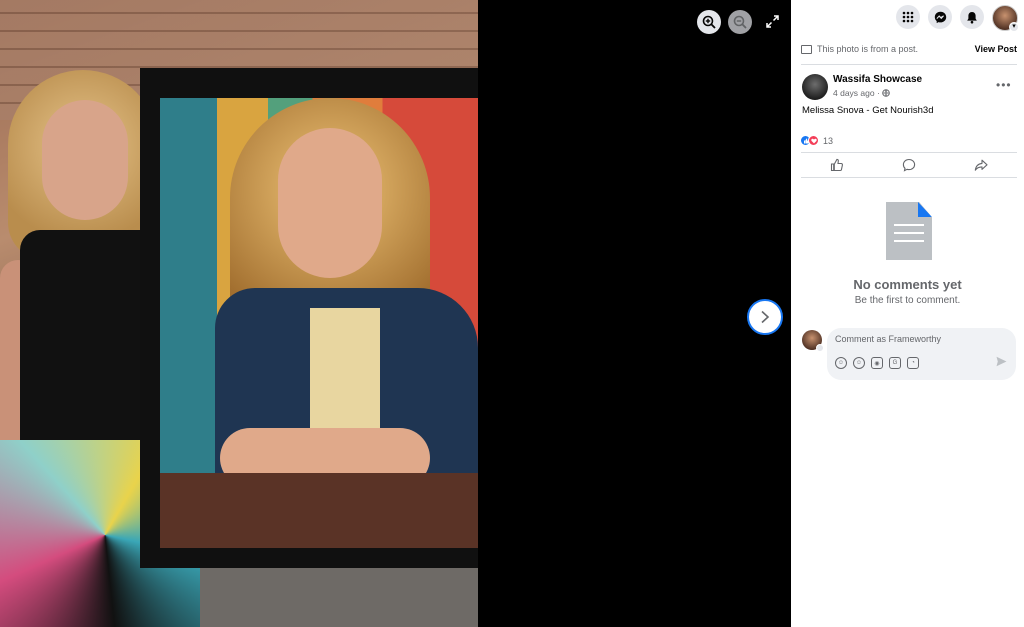 This screenshot has width=1024, height=627. I want to click on share-button, so click(981, 165).